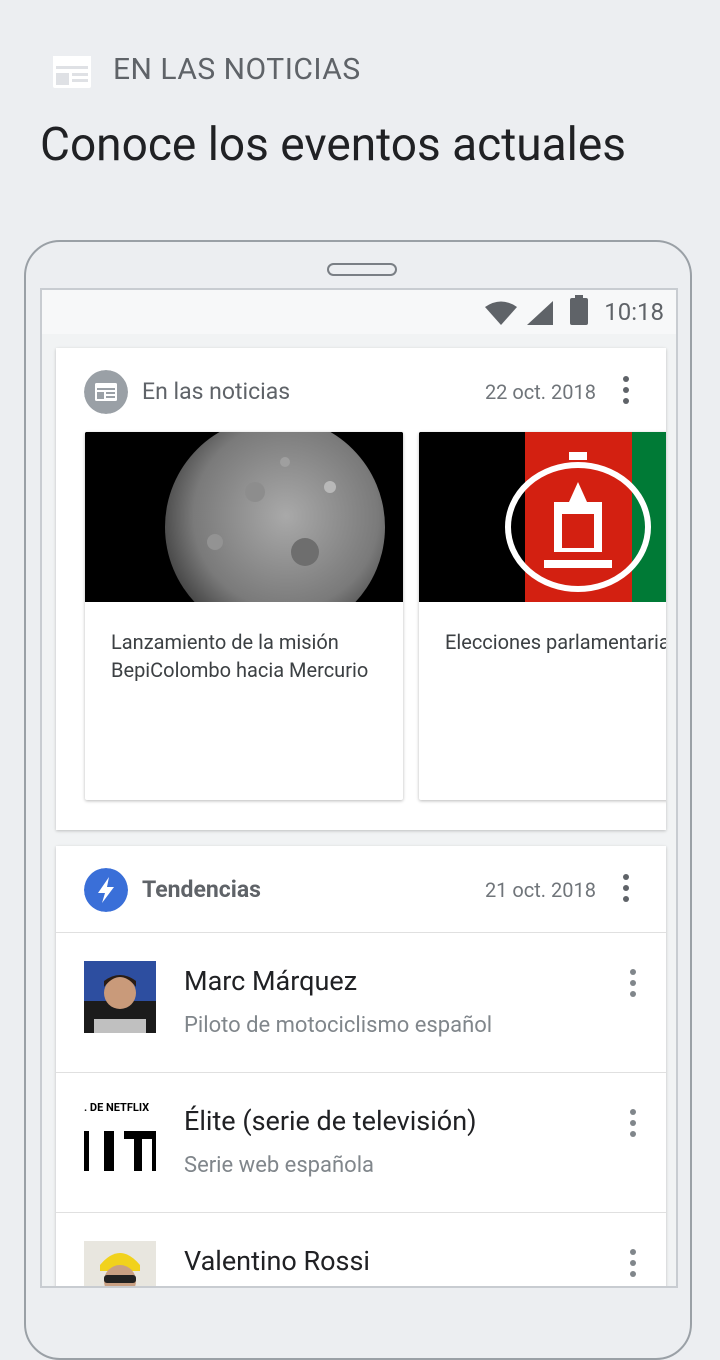 This screenshot has width=720, height=1360. Describe the element at coordinates (555, 642) in the screenshot. I see `news-item-text: Elecciones parlamentarias de Afganistán` at that location.